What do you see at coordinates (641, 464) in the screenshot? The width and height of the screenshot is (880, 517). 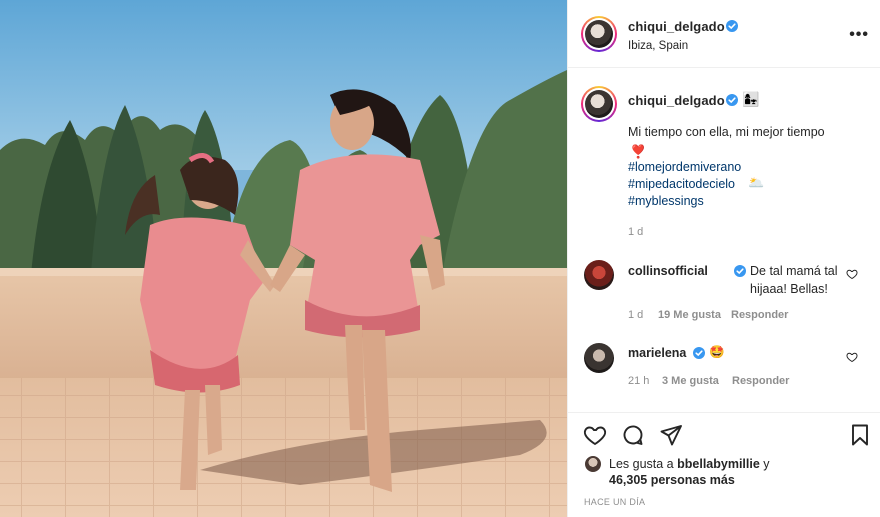 I see `likes-prefix: Les gusta a` at bounding box center [641, 464].